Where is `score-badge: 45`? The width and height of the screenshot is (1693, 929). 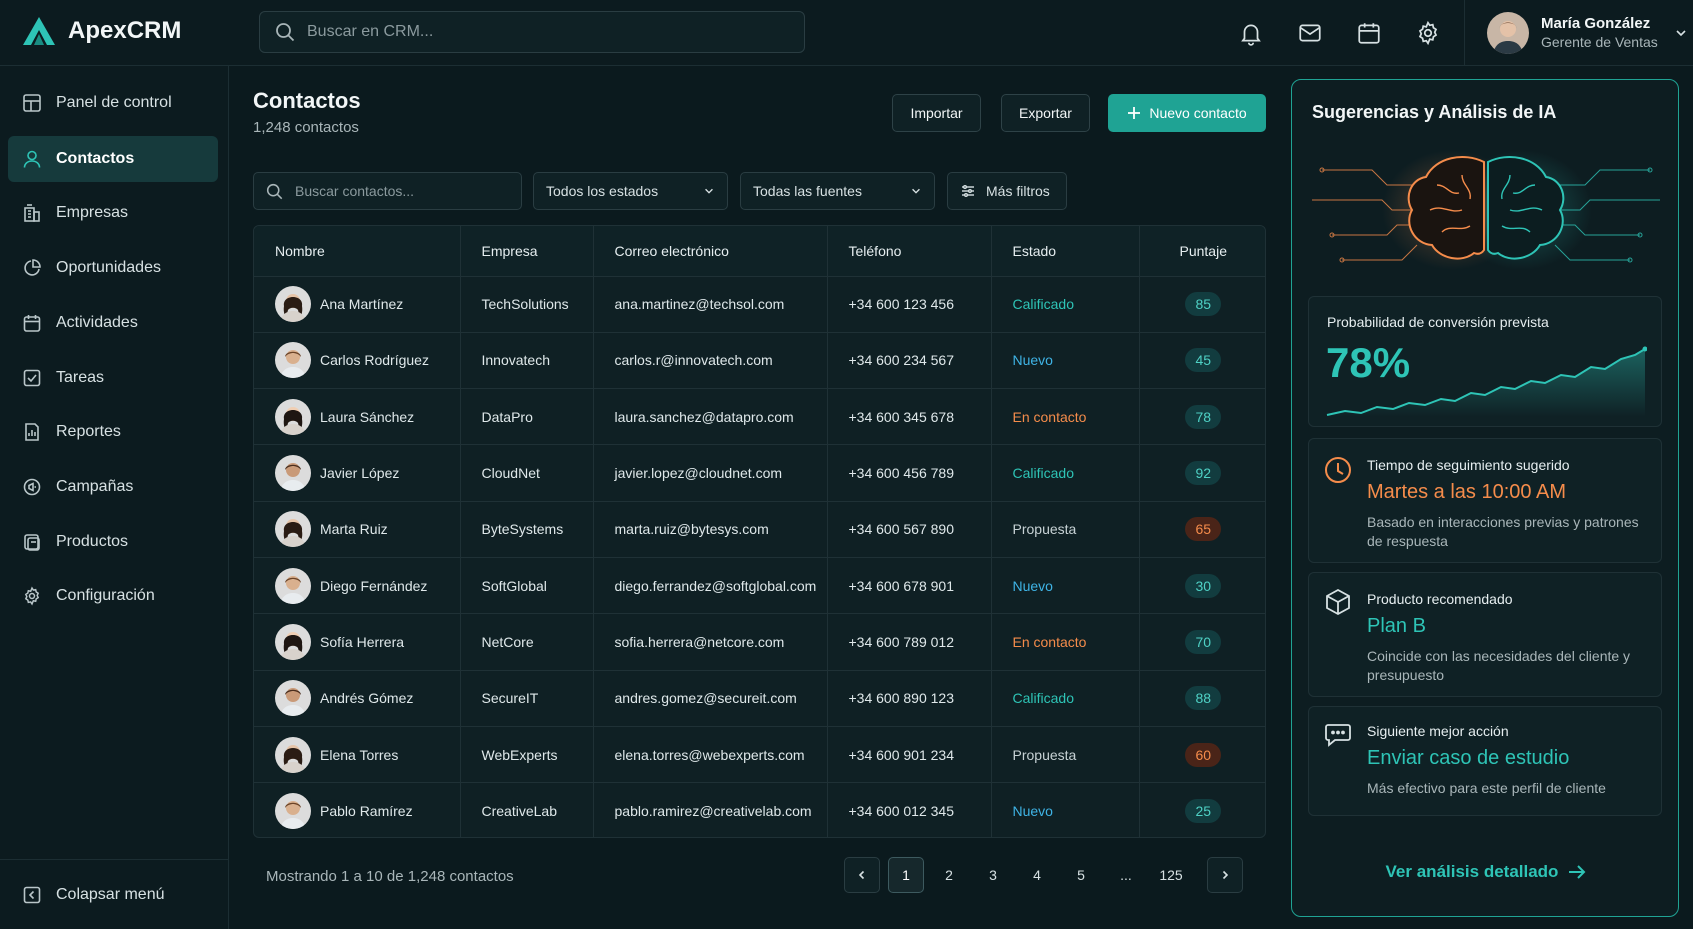
score-badge: 45 is located at coordinates (1203, 360).